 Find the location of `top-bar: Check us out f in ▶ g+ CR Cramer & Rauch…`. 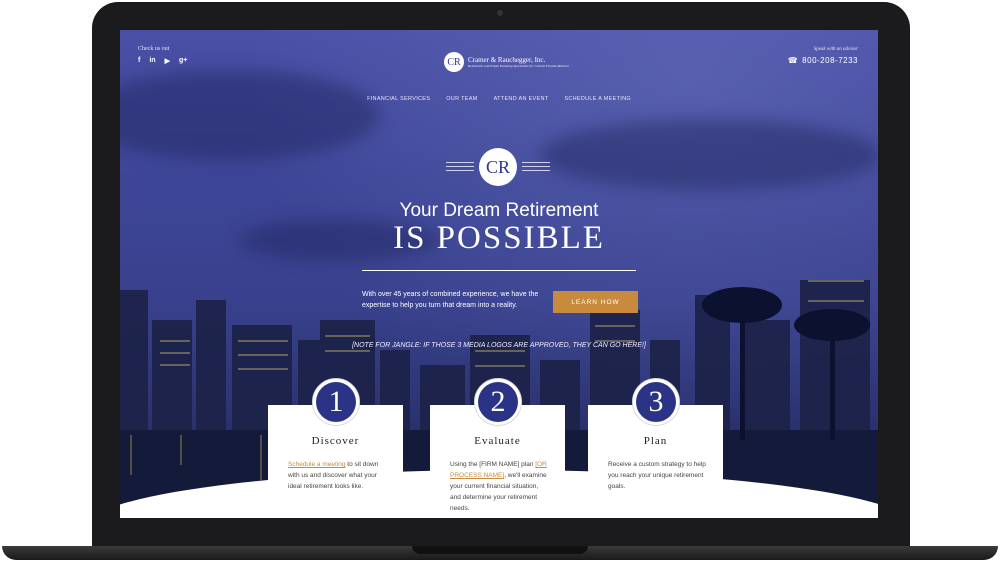

top-bar: Check us out f in ▶ g+ CR Cramer & Rauch… is located at coordinates (499, 60).